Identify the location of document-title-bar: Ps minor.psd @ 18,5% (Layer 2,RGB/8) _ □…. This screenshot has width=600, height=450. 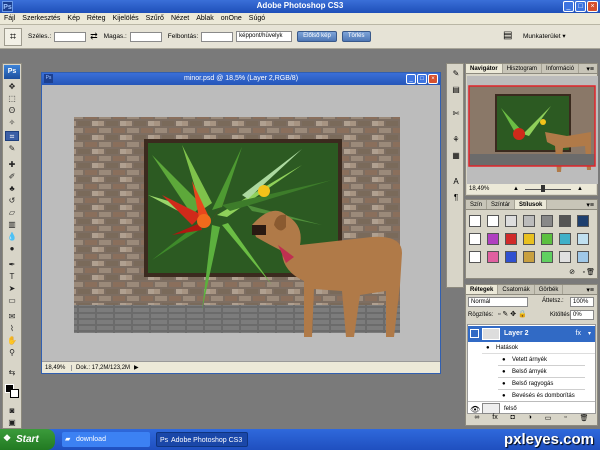
(241, 79).